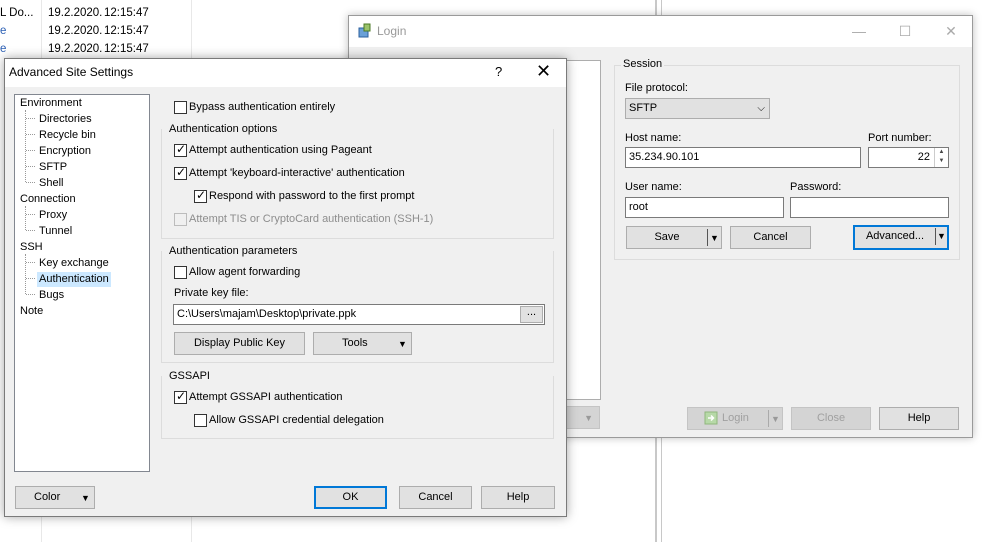 This screenshot has width=992, height=542. What do you see at coordinates (180, 219) in the screenshot?
I see `tis-cryptocard-checkbox` at bounding box center [180, 219].